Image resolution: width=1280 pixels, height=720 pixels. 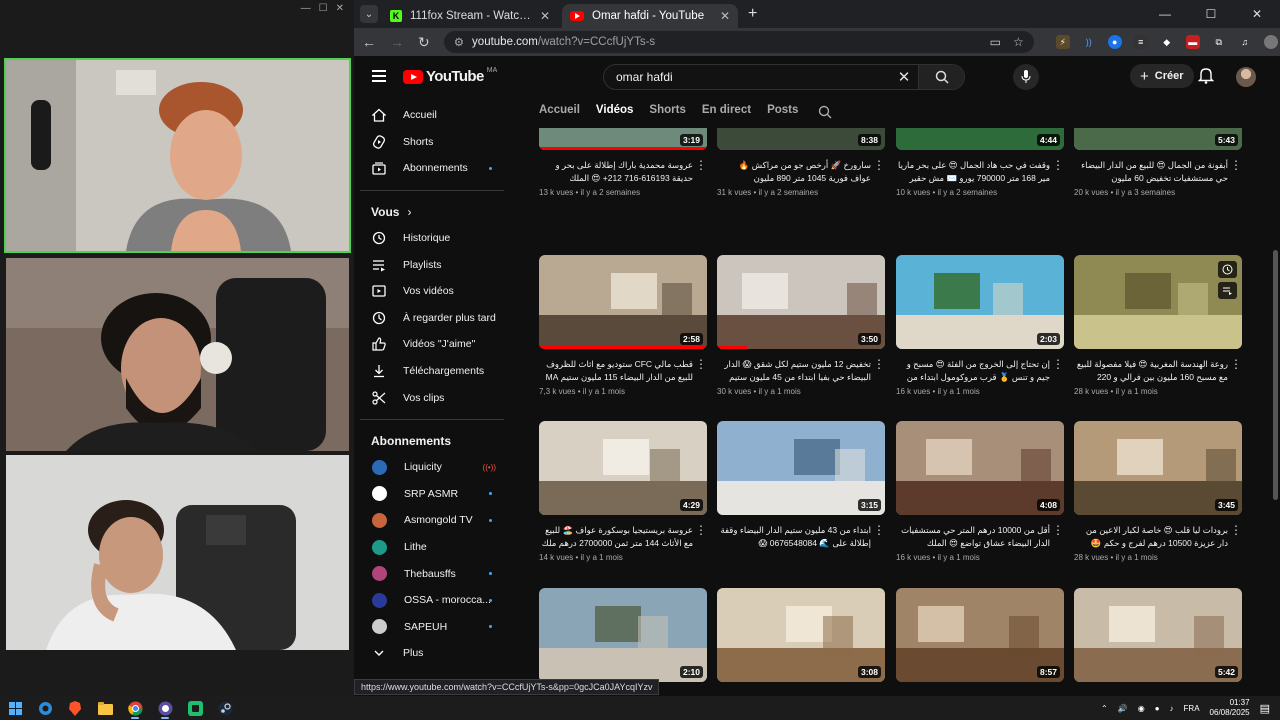 I want to click on browser-tab-kick: K 111fox Stream - Watch Live on ✕, so click(x=470, y=16).